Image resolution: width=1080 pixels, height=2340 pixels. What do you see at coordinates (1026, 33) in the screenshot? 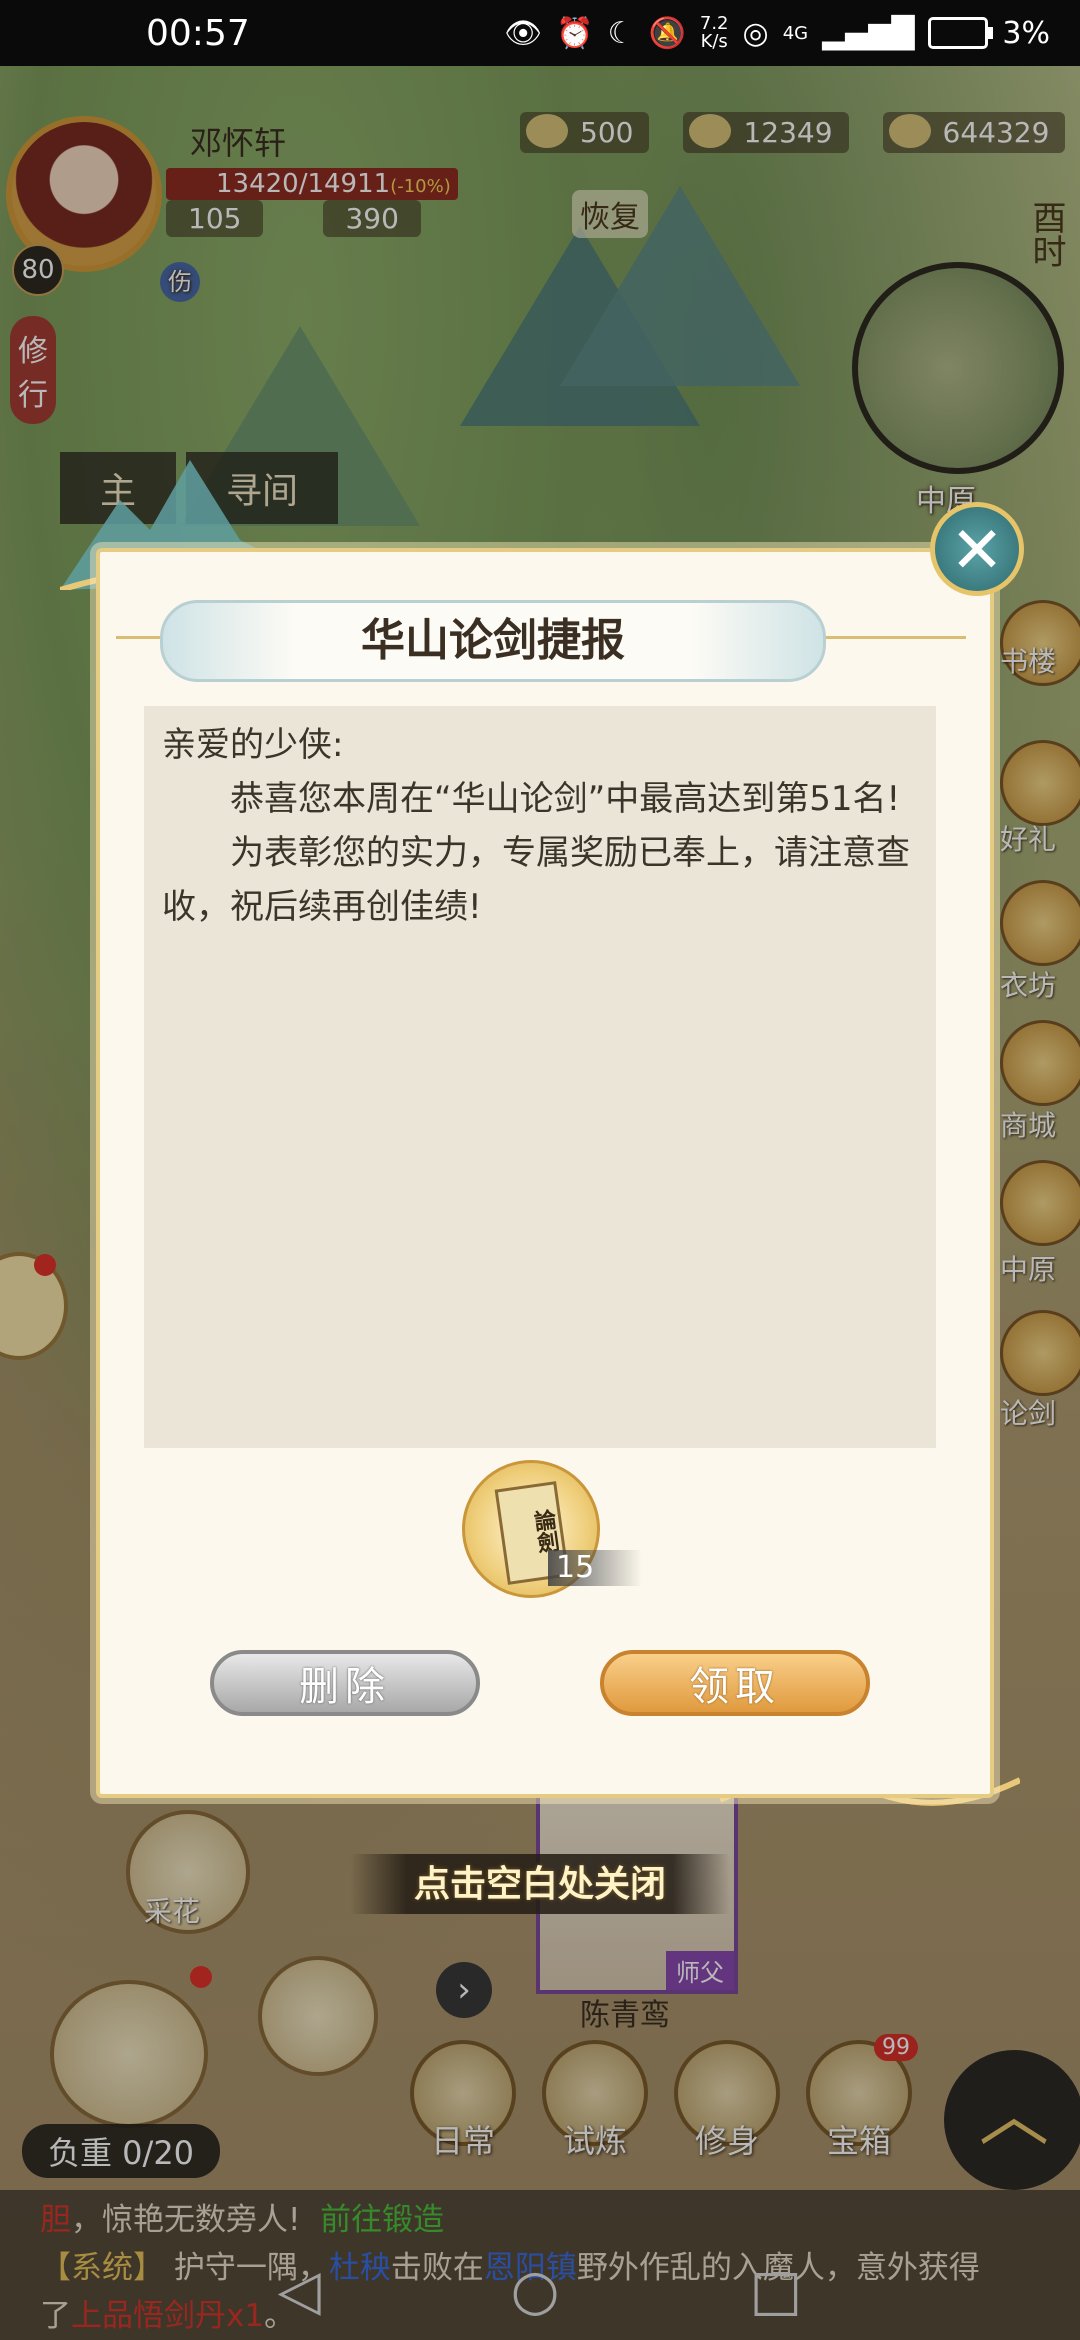
I see `battery-level: 3%` at bounding box center [1026, 33].